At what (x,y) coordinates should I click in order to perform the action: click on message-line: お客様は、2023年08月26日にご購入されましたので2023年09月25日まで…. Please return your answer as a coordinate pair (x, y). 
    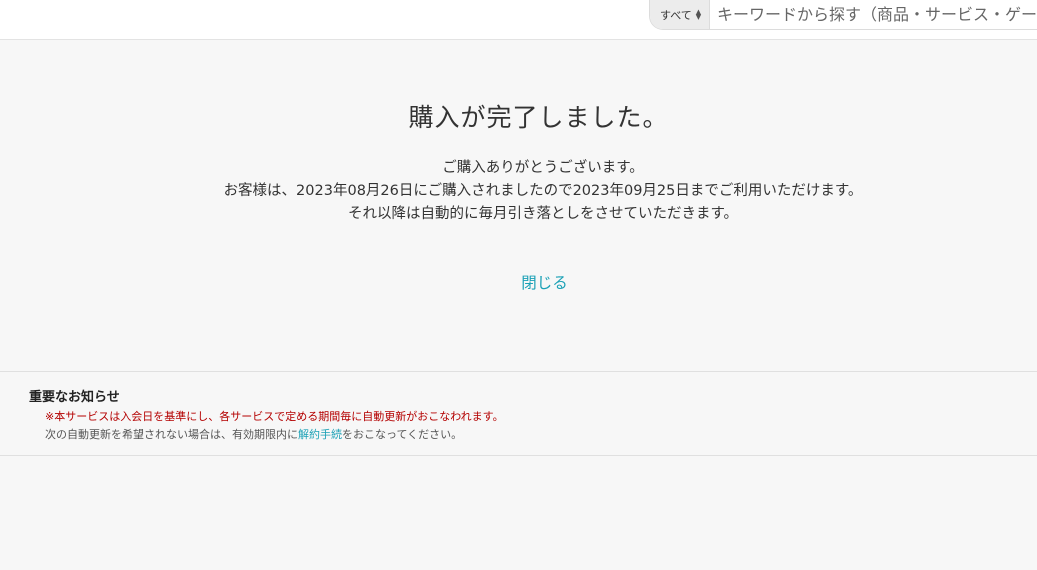
    Looking at the image, I should click on (543, 191).